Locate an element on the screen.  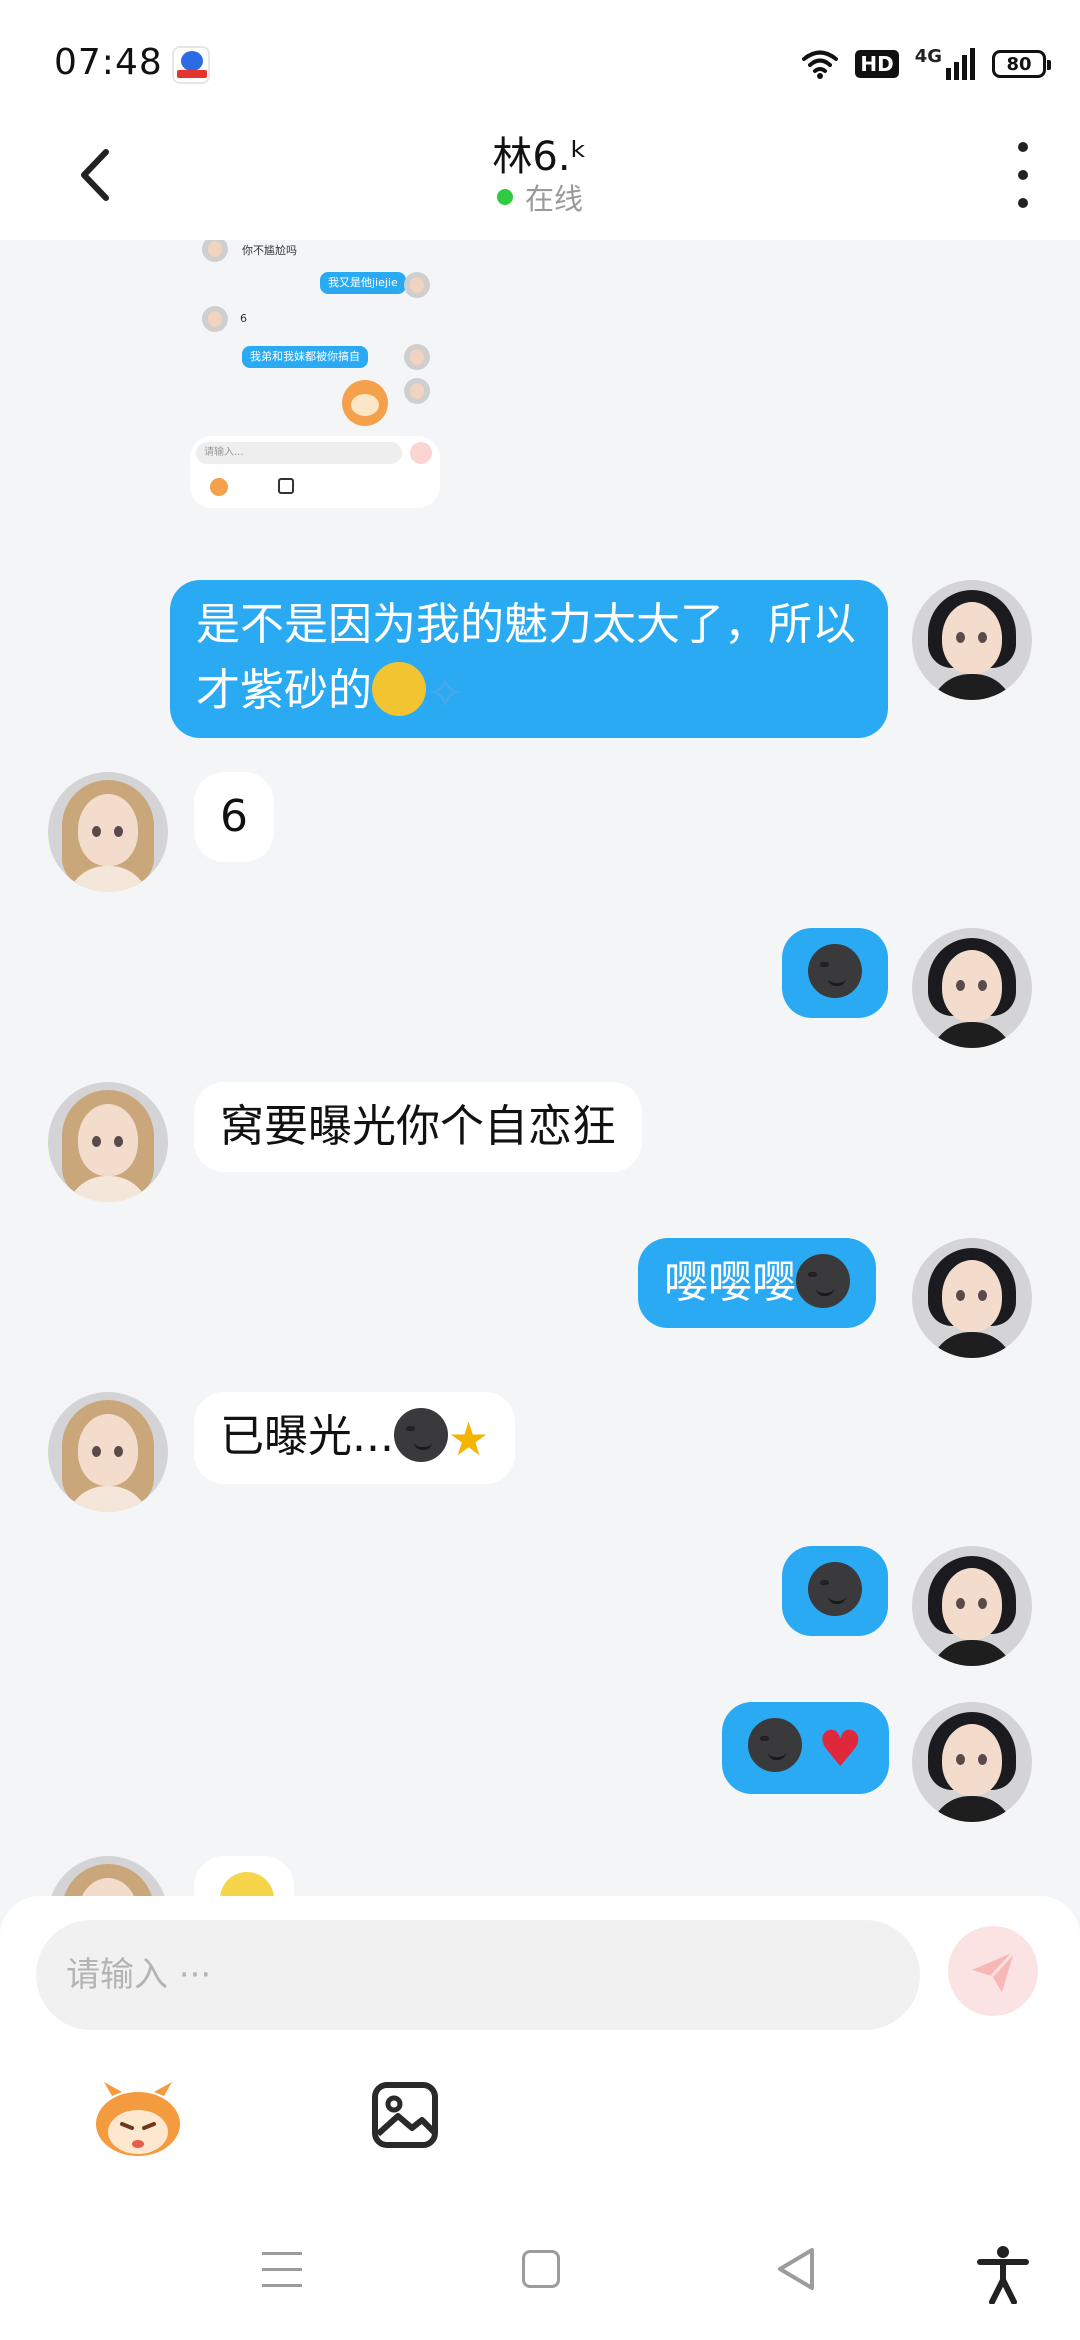
chat-header: 林6.ᵏ 在线 is located at coordinates (540, 179).